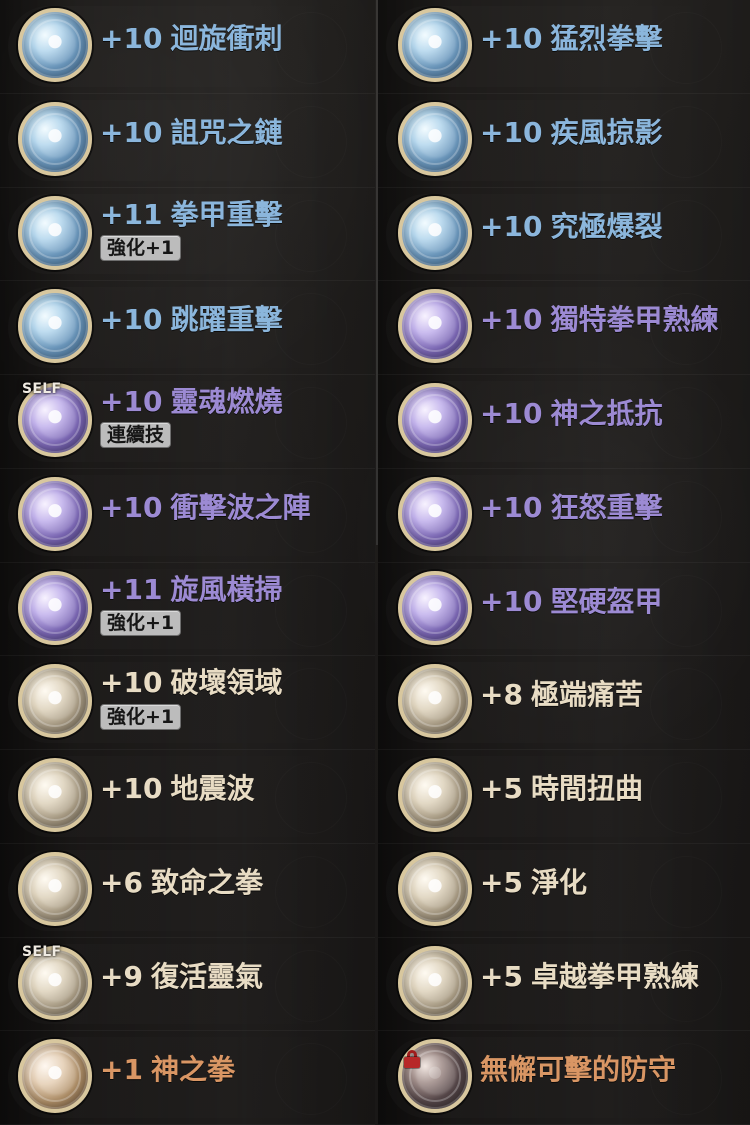  Describe the element at coordinates (55, 232) in the screenshot. I see `gauntlet-strike-icon` at that location.